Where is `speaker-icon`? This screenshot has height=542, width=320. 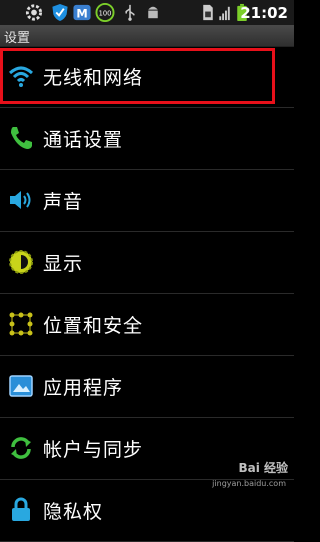 speaker-icon is located at coordinates (20, 200).